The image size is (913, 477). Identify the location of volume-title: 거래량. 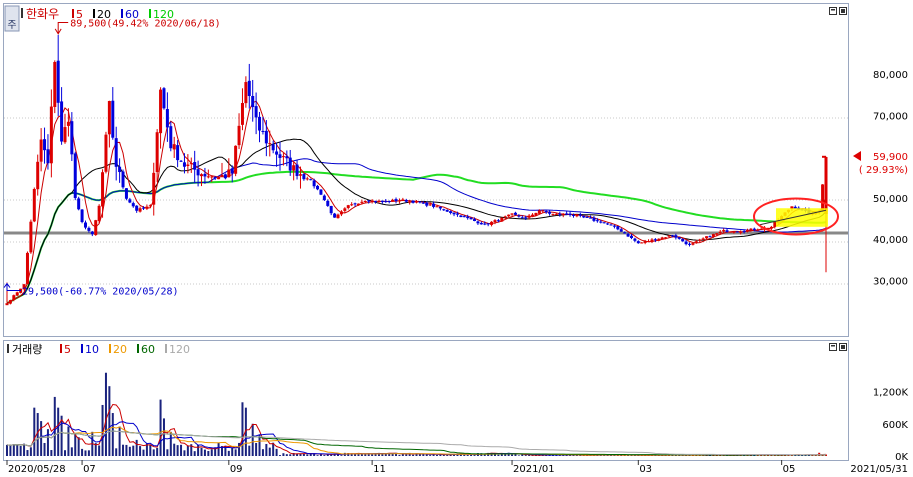
(27, 349).